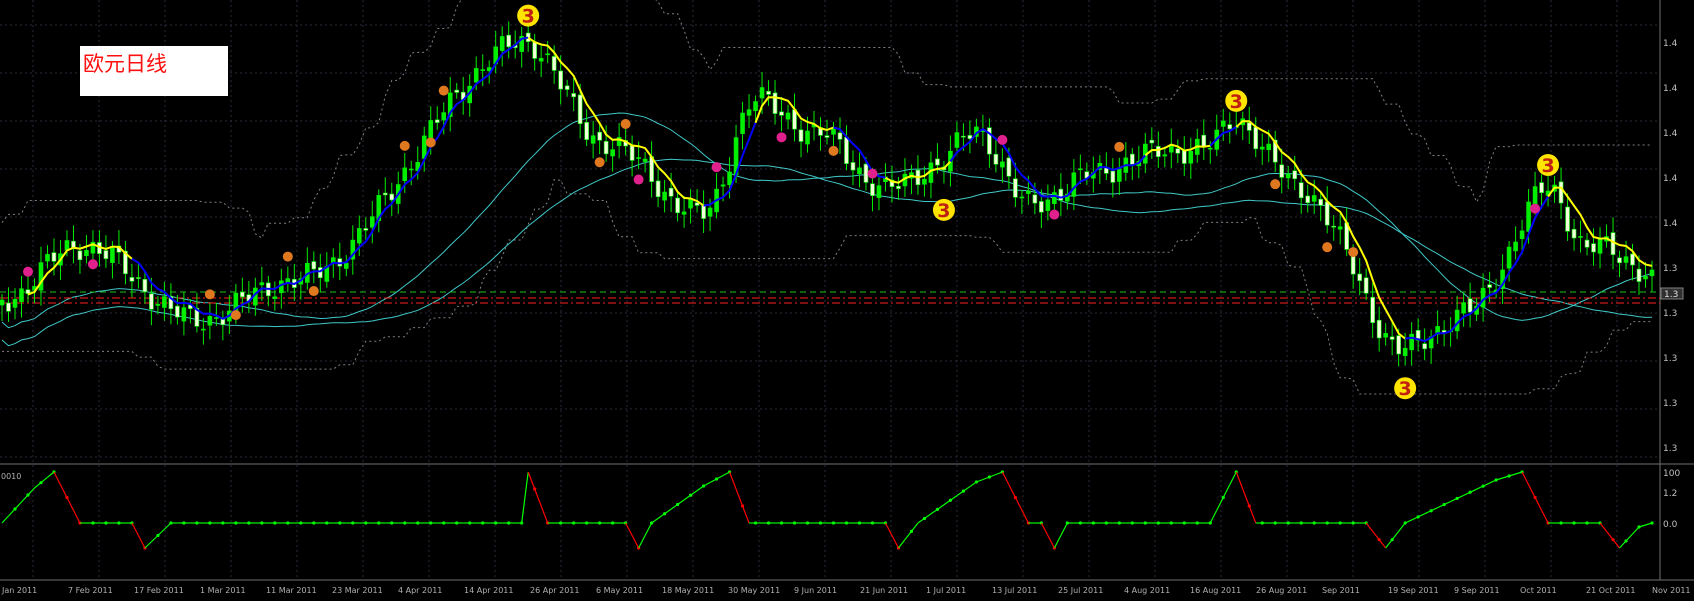 The width and height of the screenshot is (1694, 601). Describe the element at coordinates (1670, 525) in the screenshot. I see `indicator-axis-label: 0.0` at that location.